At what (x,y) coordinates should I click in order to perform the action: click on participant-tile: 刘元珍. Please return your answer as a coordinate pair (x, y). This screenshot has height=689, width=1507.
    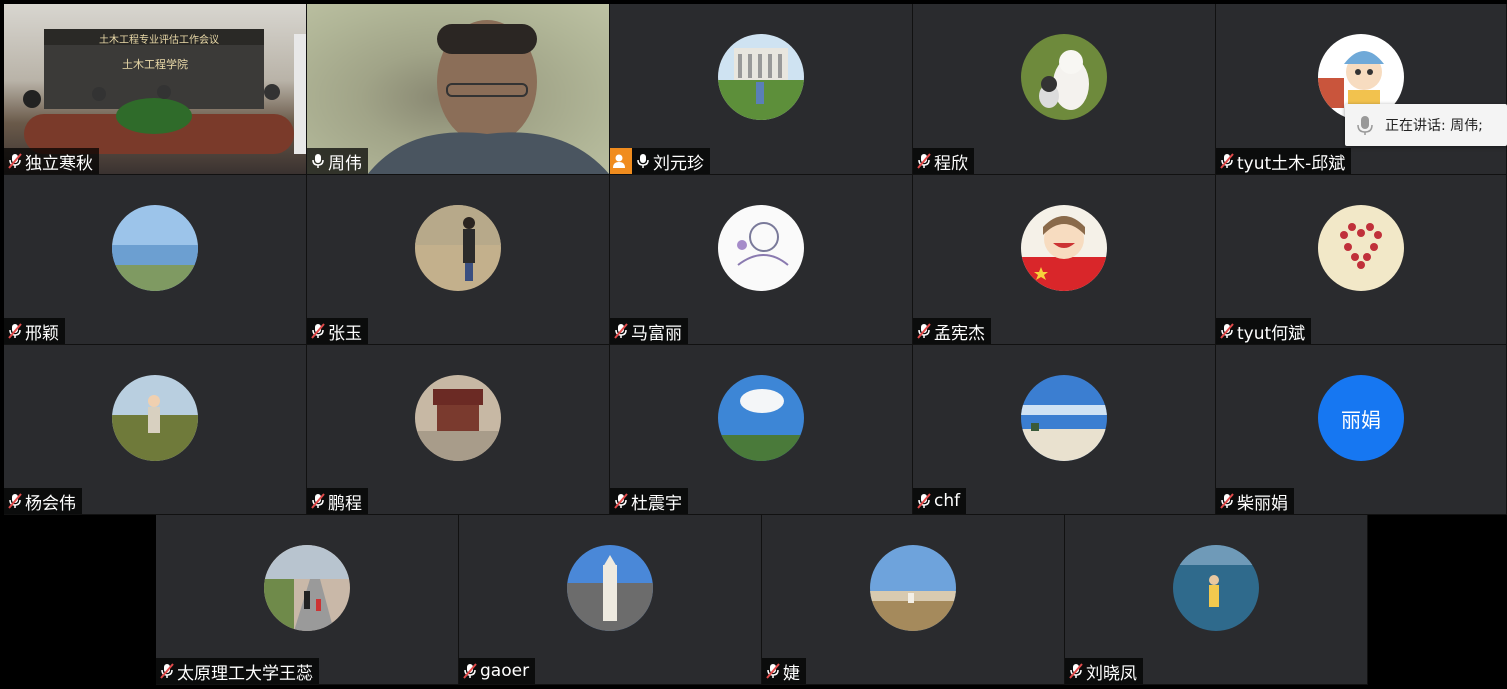
    Looking at the image, I should click on (761, 89).